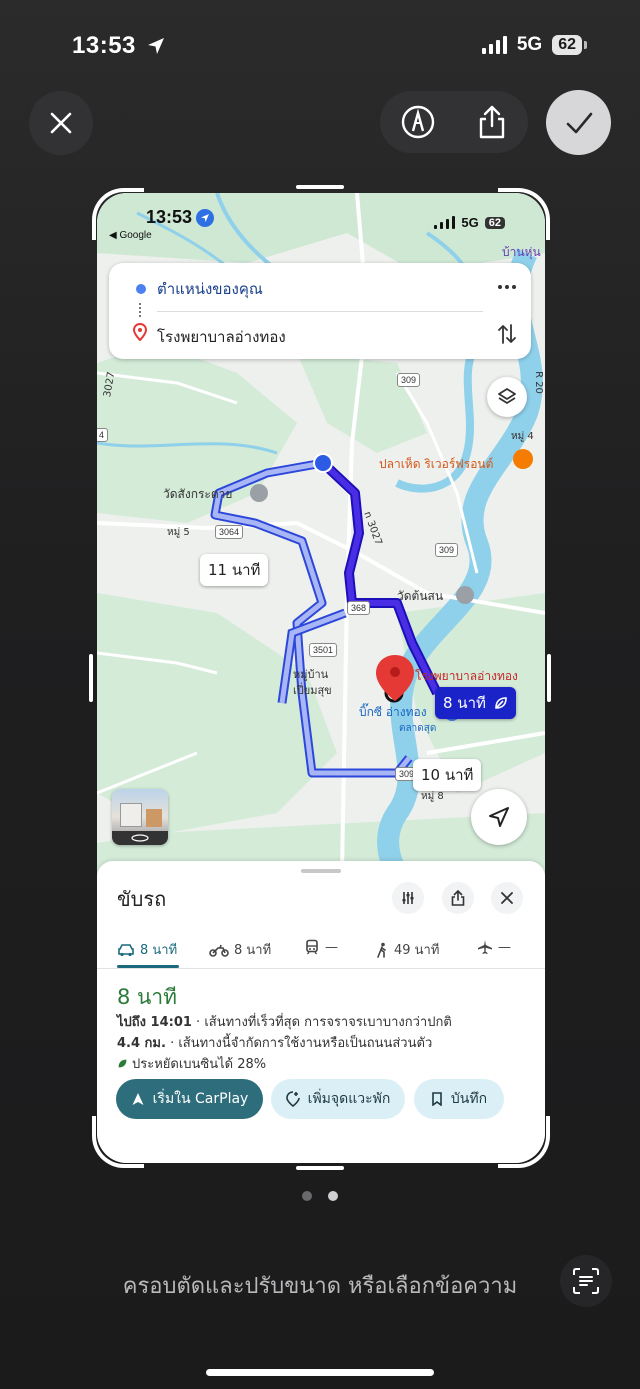 The image size is (640, 1389). Describe the element at coordinates (494, 45) in the screenshot. I see `signal-icon` at that location.